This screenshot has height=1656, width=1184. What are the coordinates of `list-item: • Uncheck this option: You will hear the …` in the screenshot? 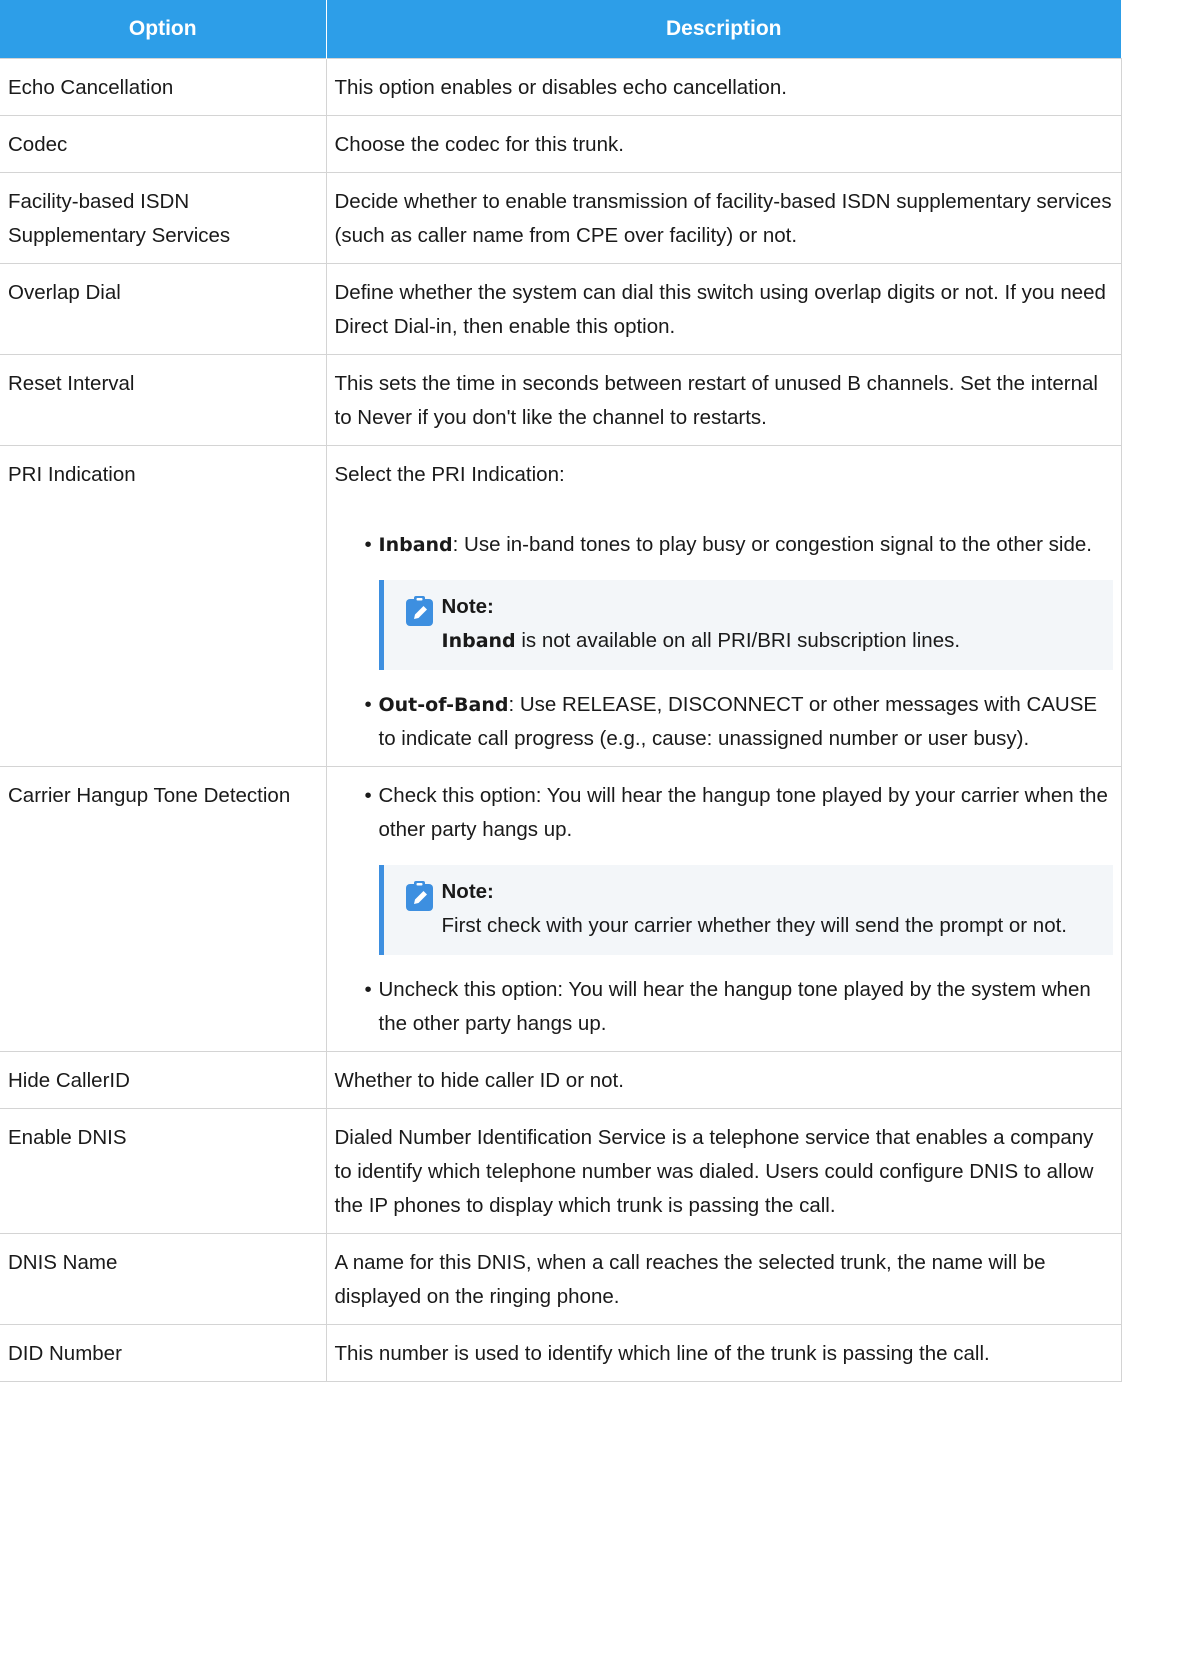 It's located at (739, 1007).